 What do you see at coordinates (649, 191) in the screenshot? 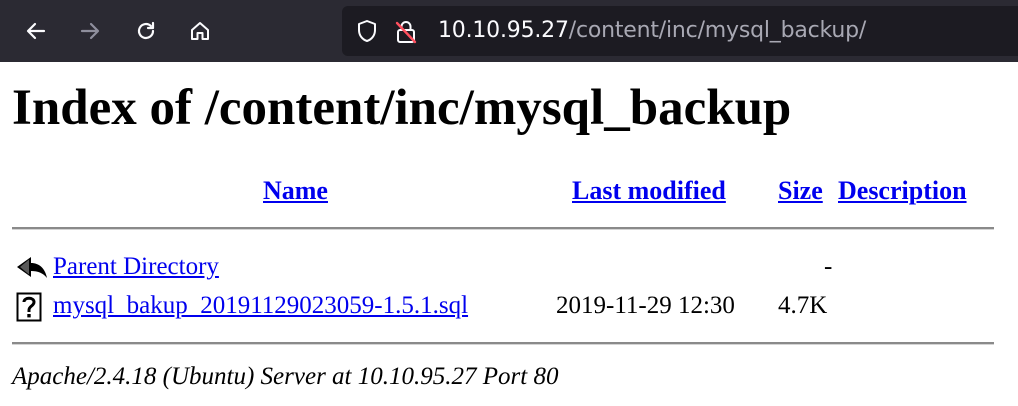
I see `column-header-last-modified: Last modified` at bounding box center [649, 191].